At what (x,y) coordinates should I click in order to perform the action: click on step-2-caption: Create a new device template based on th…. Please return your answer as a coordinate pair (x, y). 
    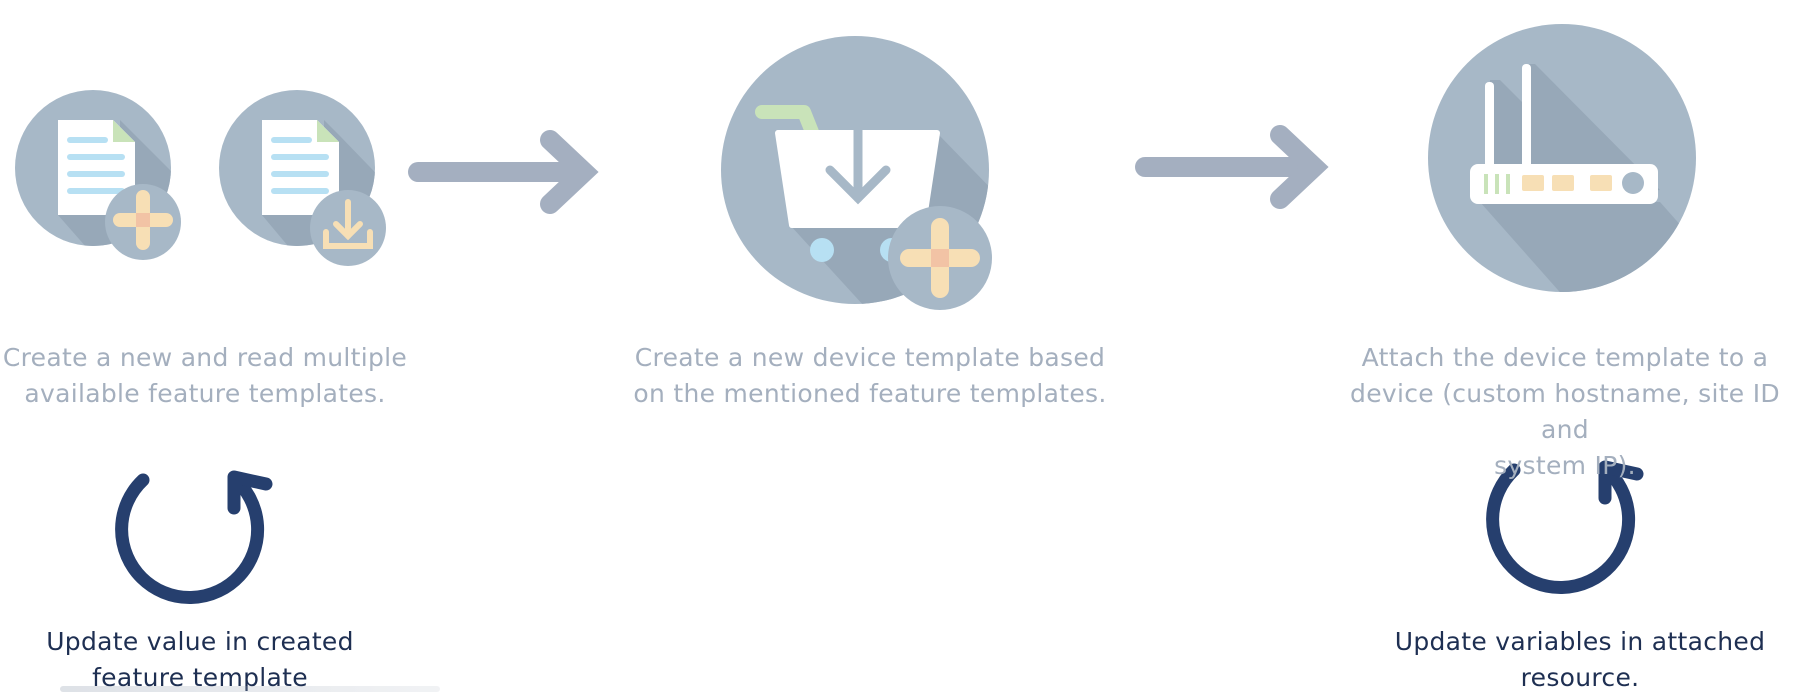
    Looking at the image, I should click on (870, 376).